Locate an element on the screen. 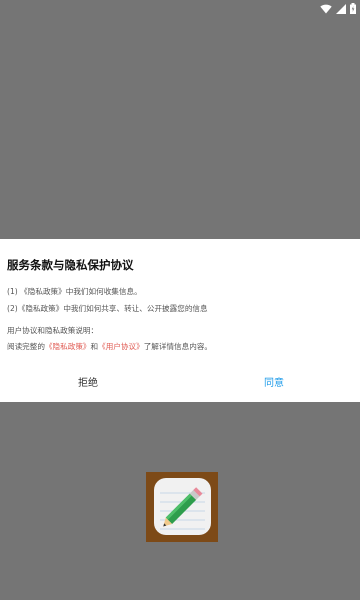 Image resolution: width=360 pixels, height=600 pixels. status-icons is located at coordinates (338, 8).